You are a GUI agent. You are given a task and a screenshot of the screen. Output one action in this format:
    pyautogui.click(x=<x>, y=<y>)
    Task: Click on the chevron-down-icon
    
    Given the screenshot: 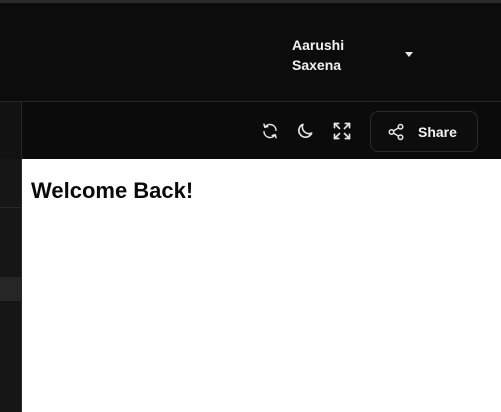 What is the action you would take?
    pyautogui.click(x=409, y=54)
    